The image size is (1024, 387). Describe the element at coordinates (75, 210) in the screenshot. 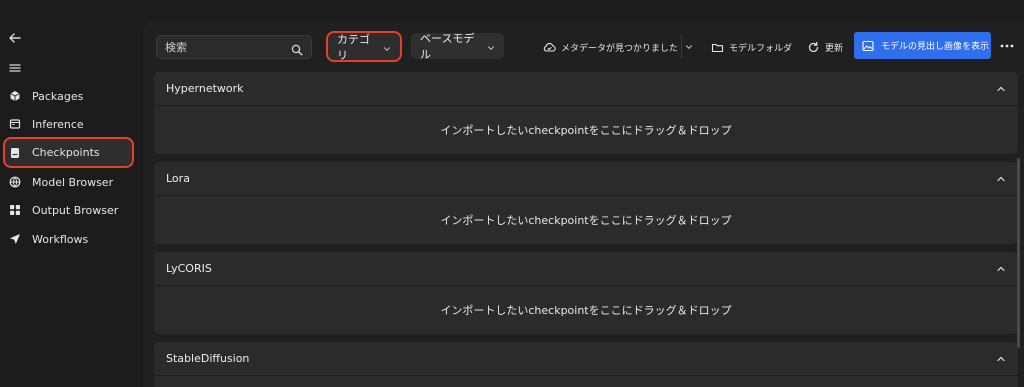

I see `sidebar-item-label: Output Browser` at that location.